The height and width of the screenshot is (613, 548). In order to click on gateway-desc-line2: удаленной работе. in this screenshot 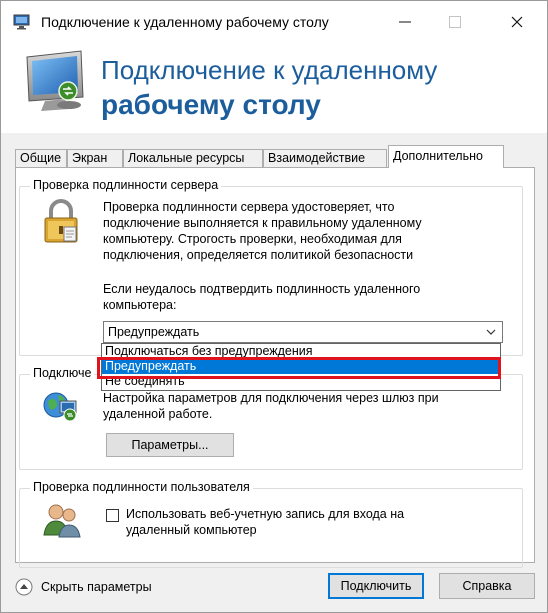, I will do `click(158, 414)`.